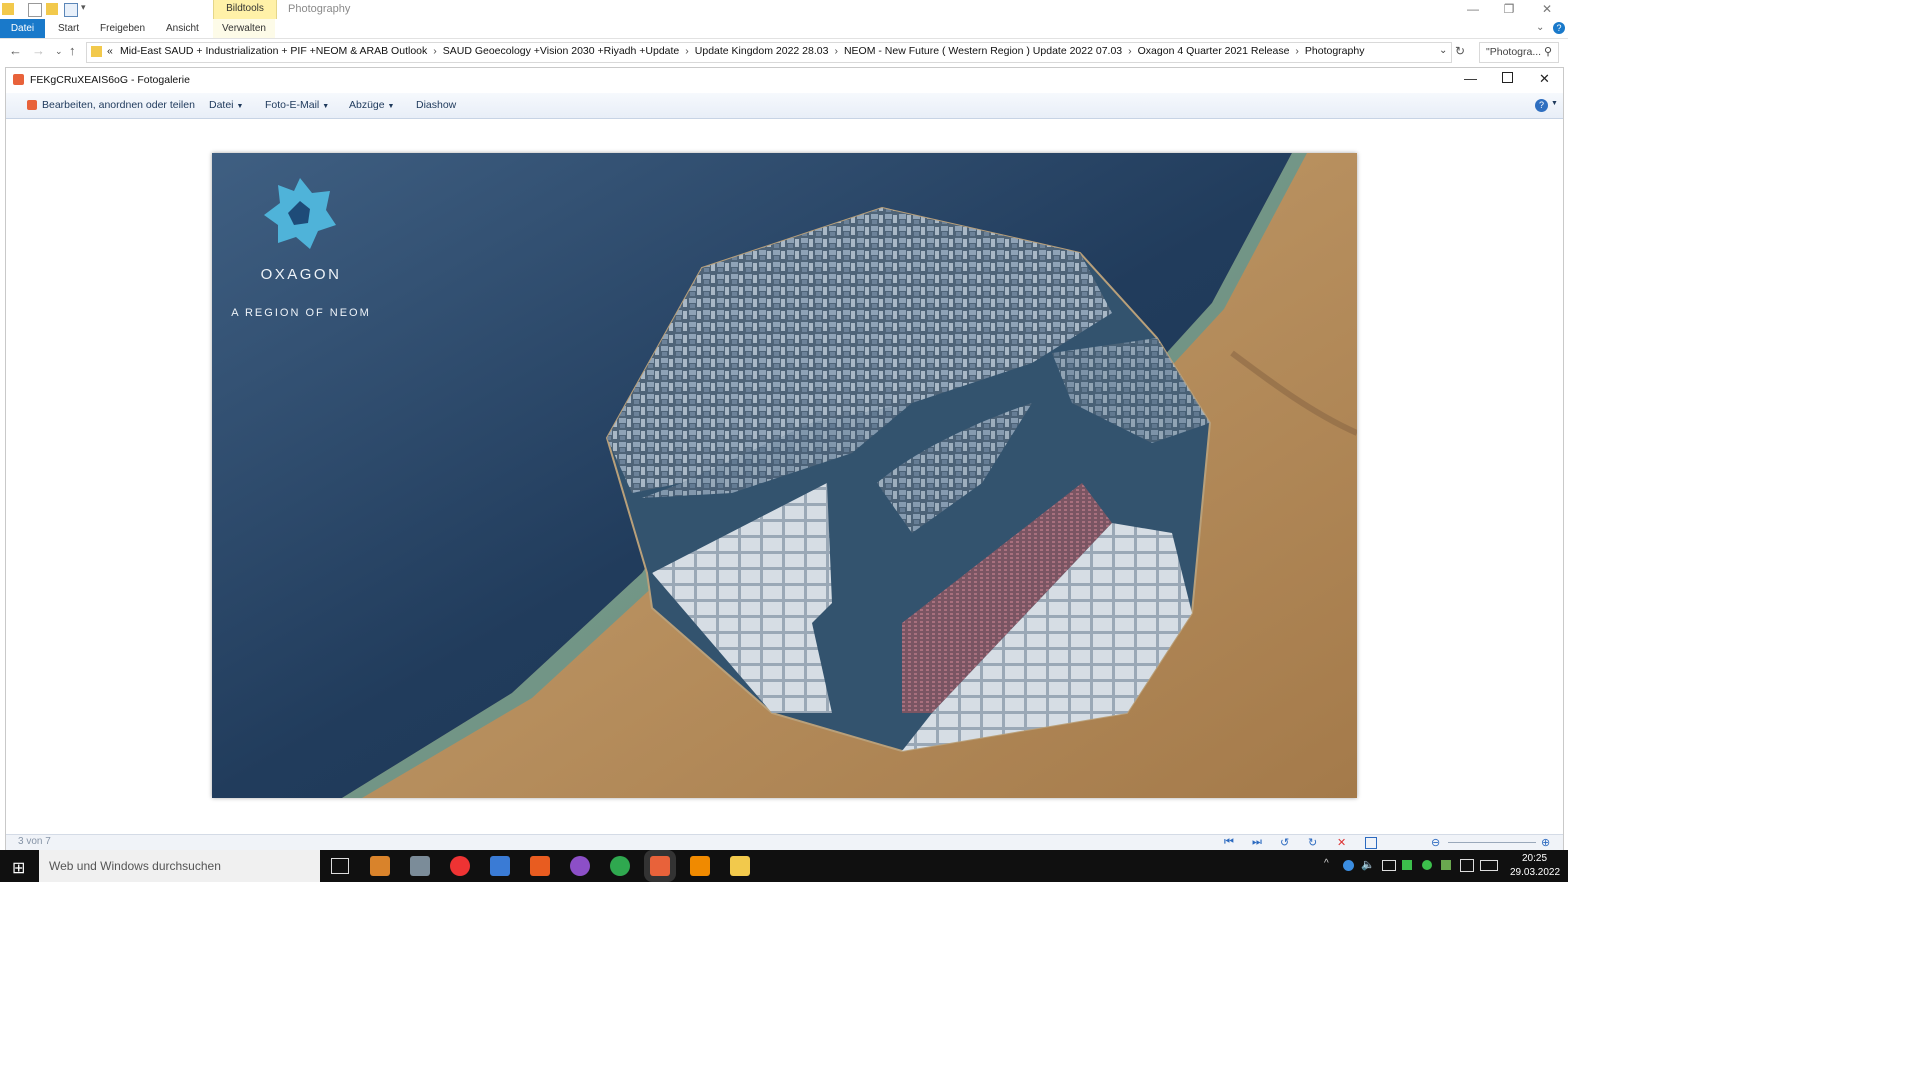 Image resolution: width=1920 pixels, height=1080 pixels. Describe the element at coordinates (1534, 858) in the screenshot. I see `clock-time: 20:25` at that location.